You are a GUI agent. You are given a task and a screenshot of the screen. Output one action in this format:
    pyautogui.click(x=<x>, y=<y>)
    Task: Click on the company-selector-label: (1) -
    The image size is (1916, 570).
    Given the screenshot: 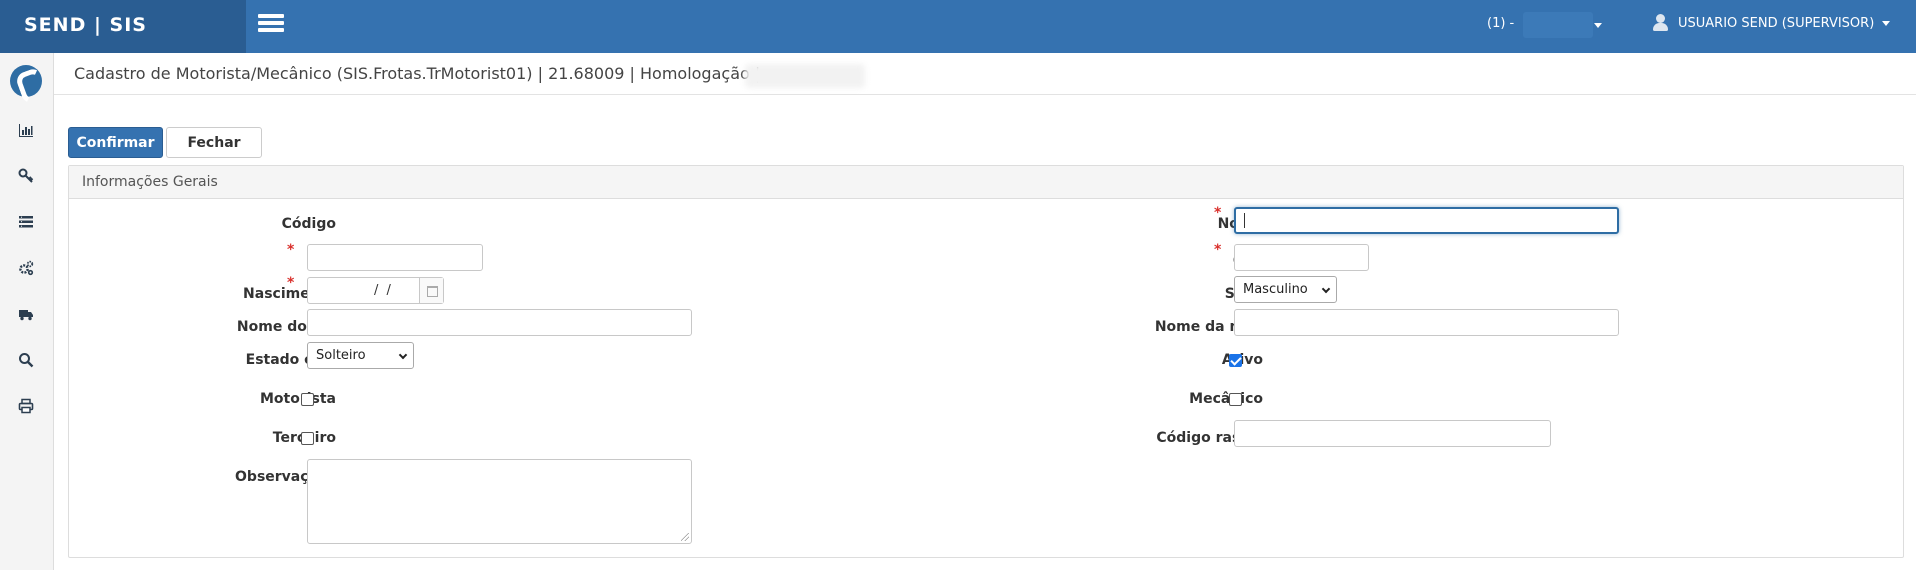 What is the action you would take?
    pyautogui.click(x=1500, y=23)
    